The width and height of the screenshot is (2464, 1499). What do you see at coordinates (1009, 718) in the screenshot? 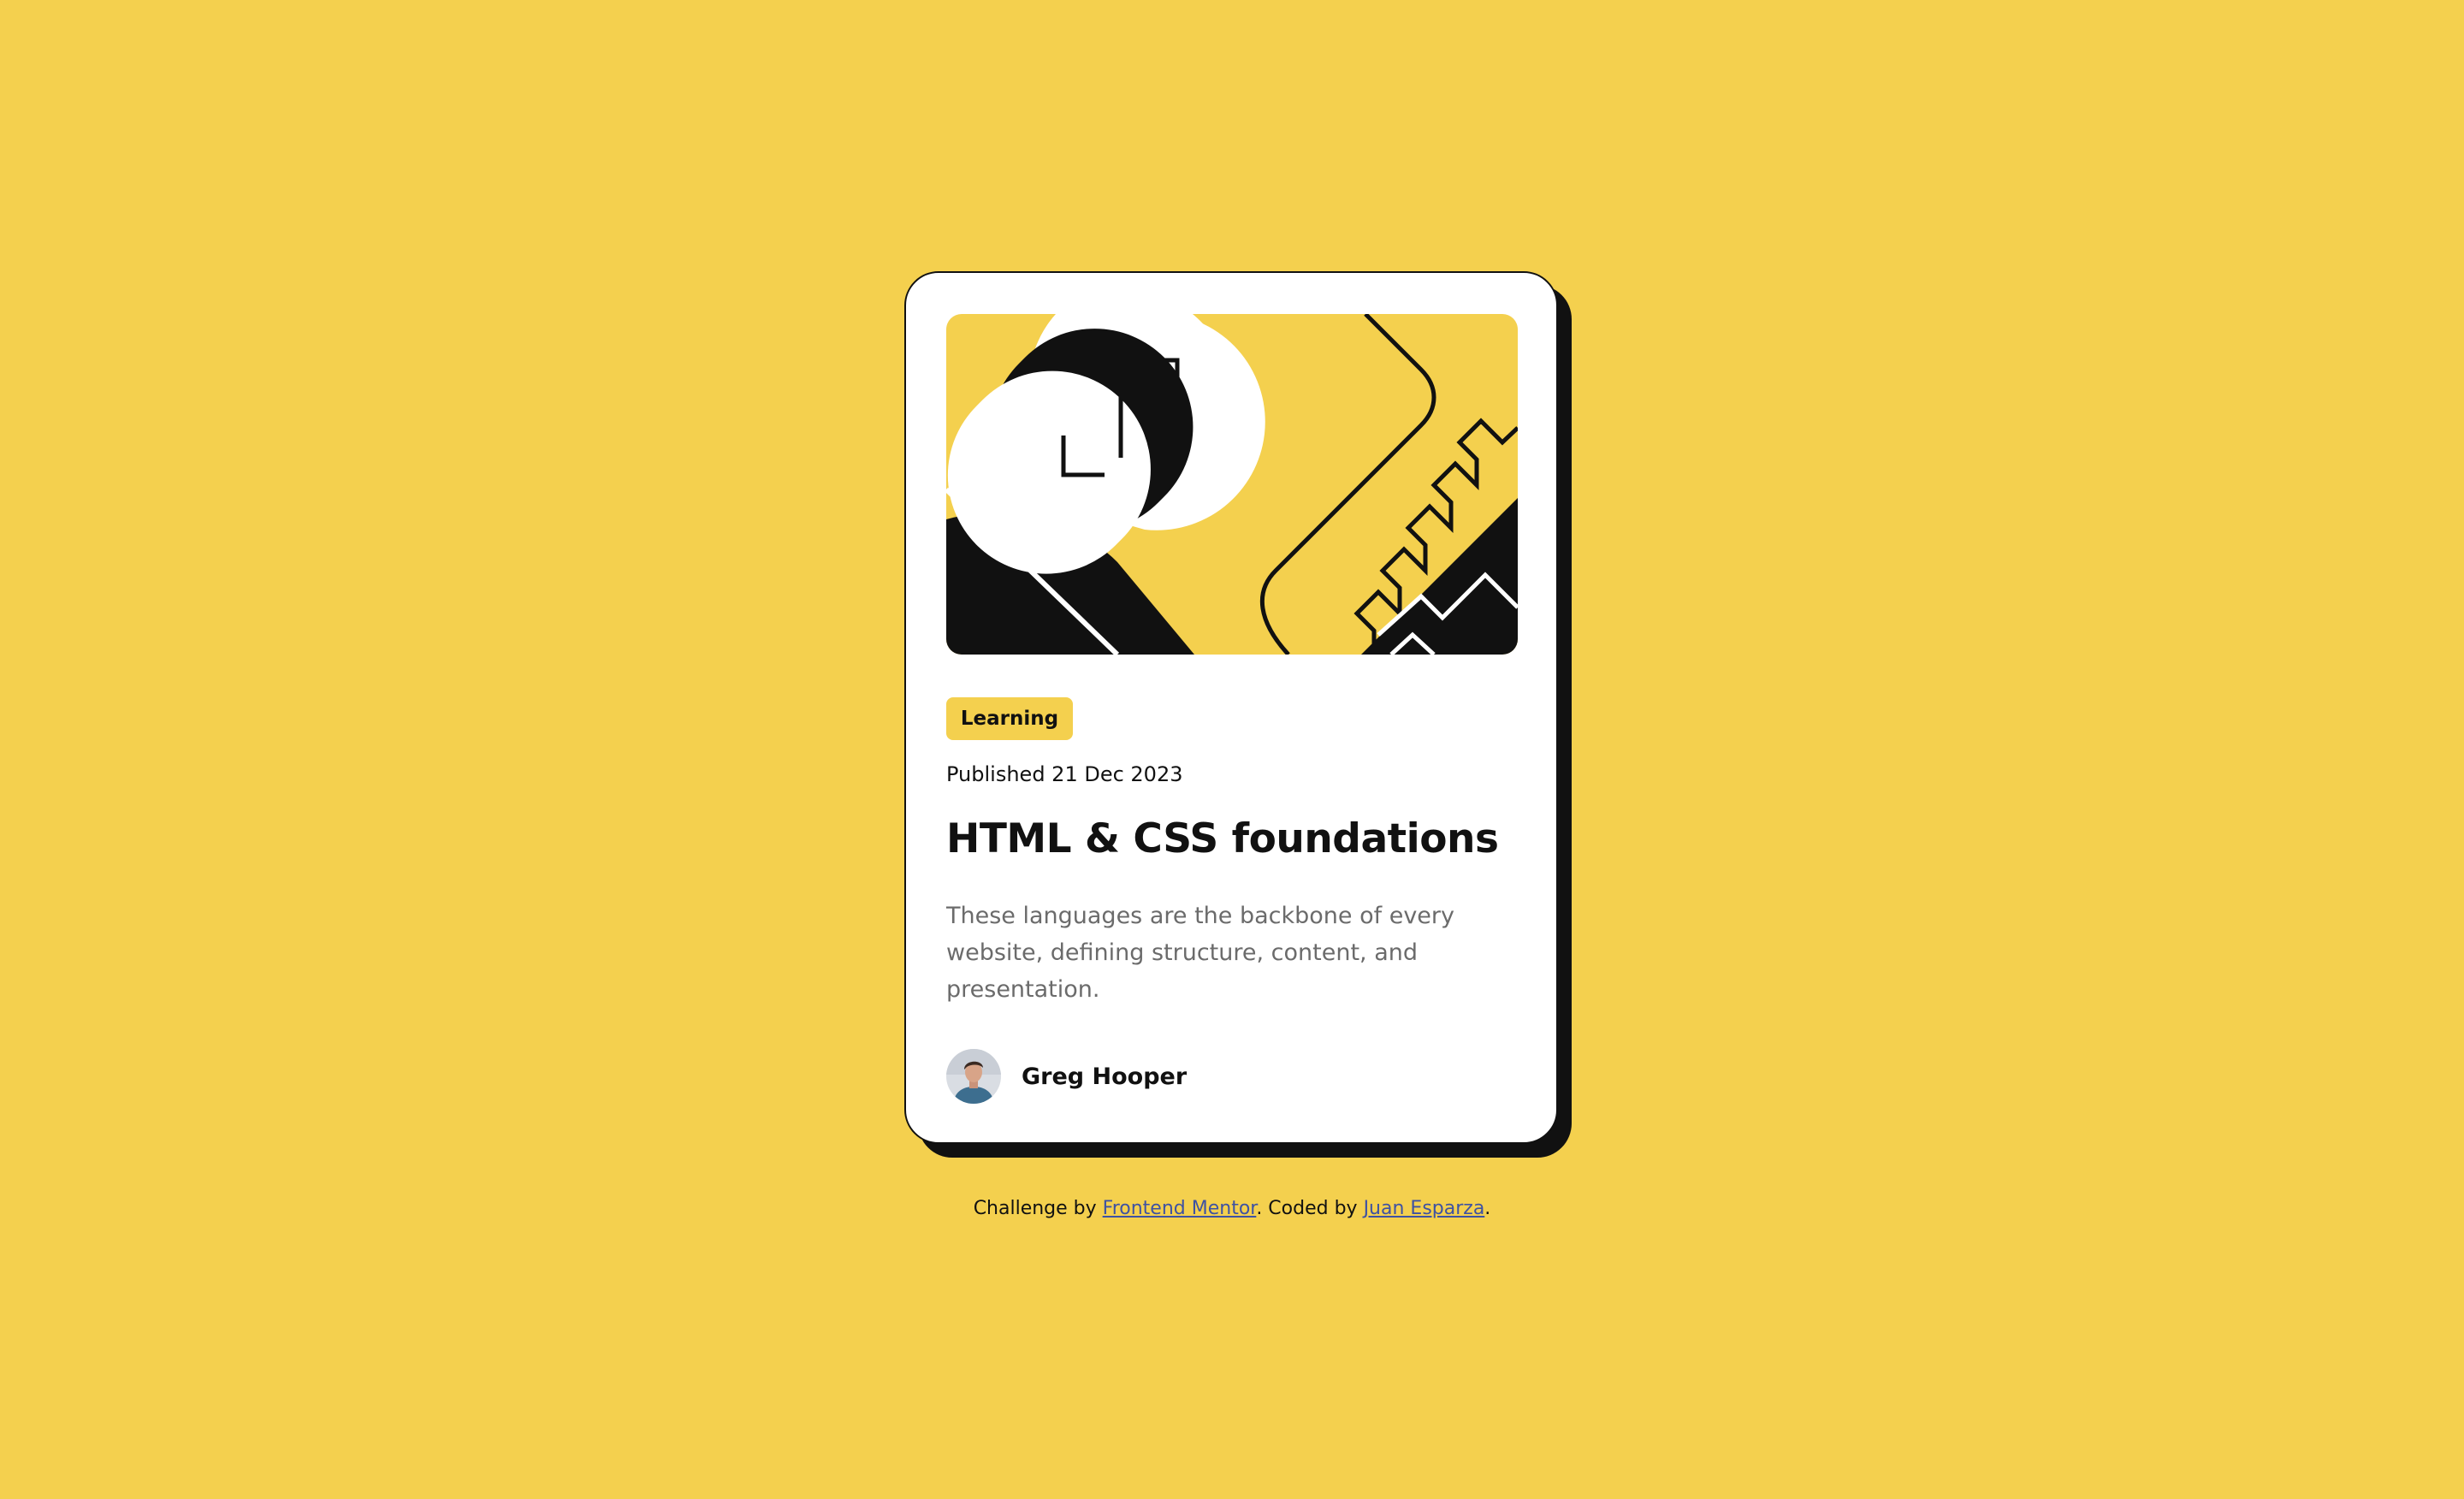
I see `category-tag: Learning` at bounding box center [1009, 718].